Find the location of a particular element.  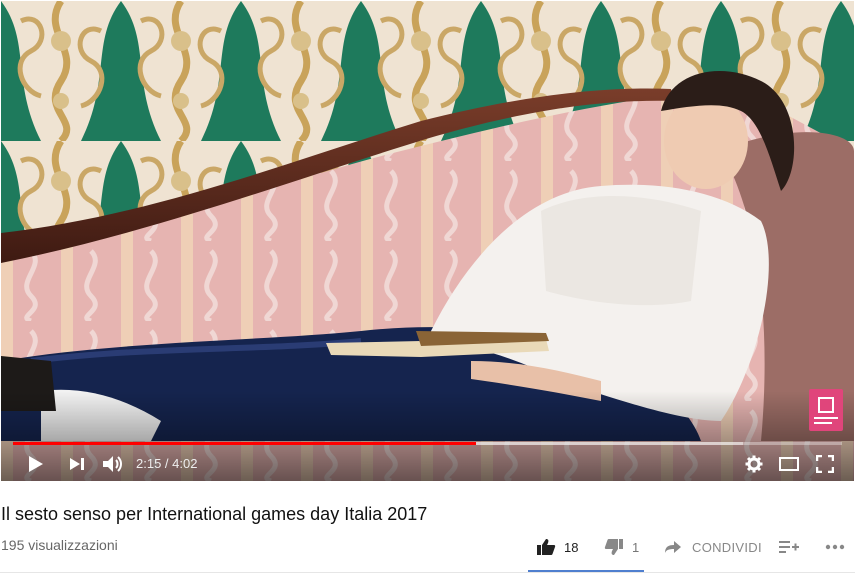

theater-mode-button is located at coordinates (789, 464).